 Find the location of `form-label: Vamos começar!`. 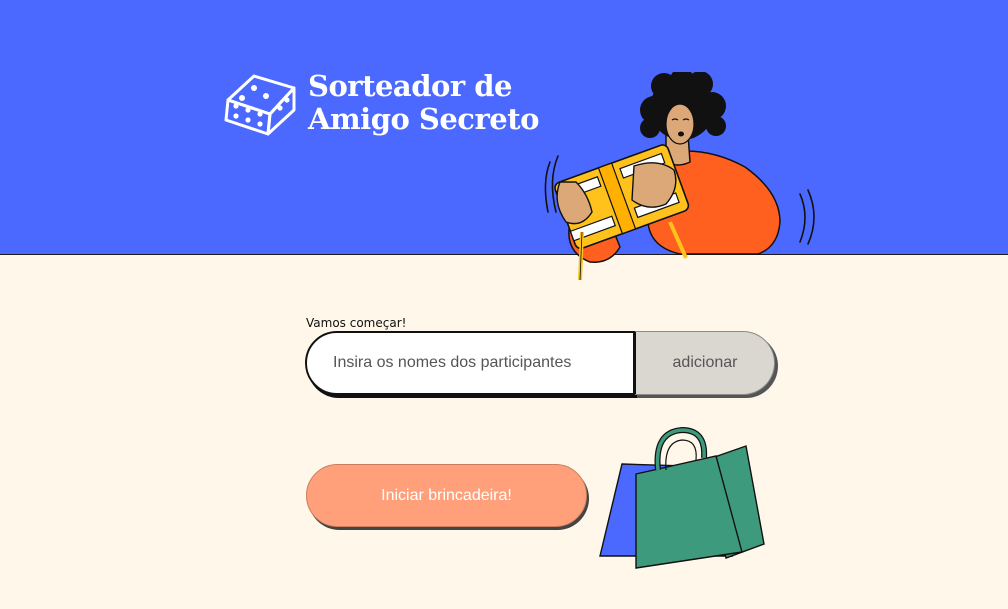

form-label: Vamos começar! is located at coordinates (356, 323).